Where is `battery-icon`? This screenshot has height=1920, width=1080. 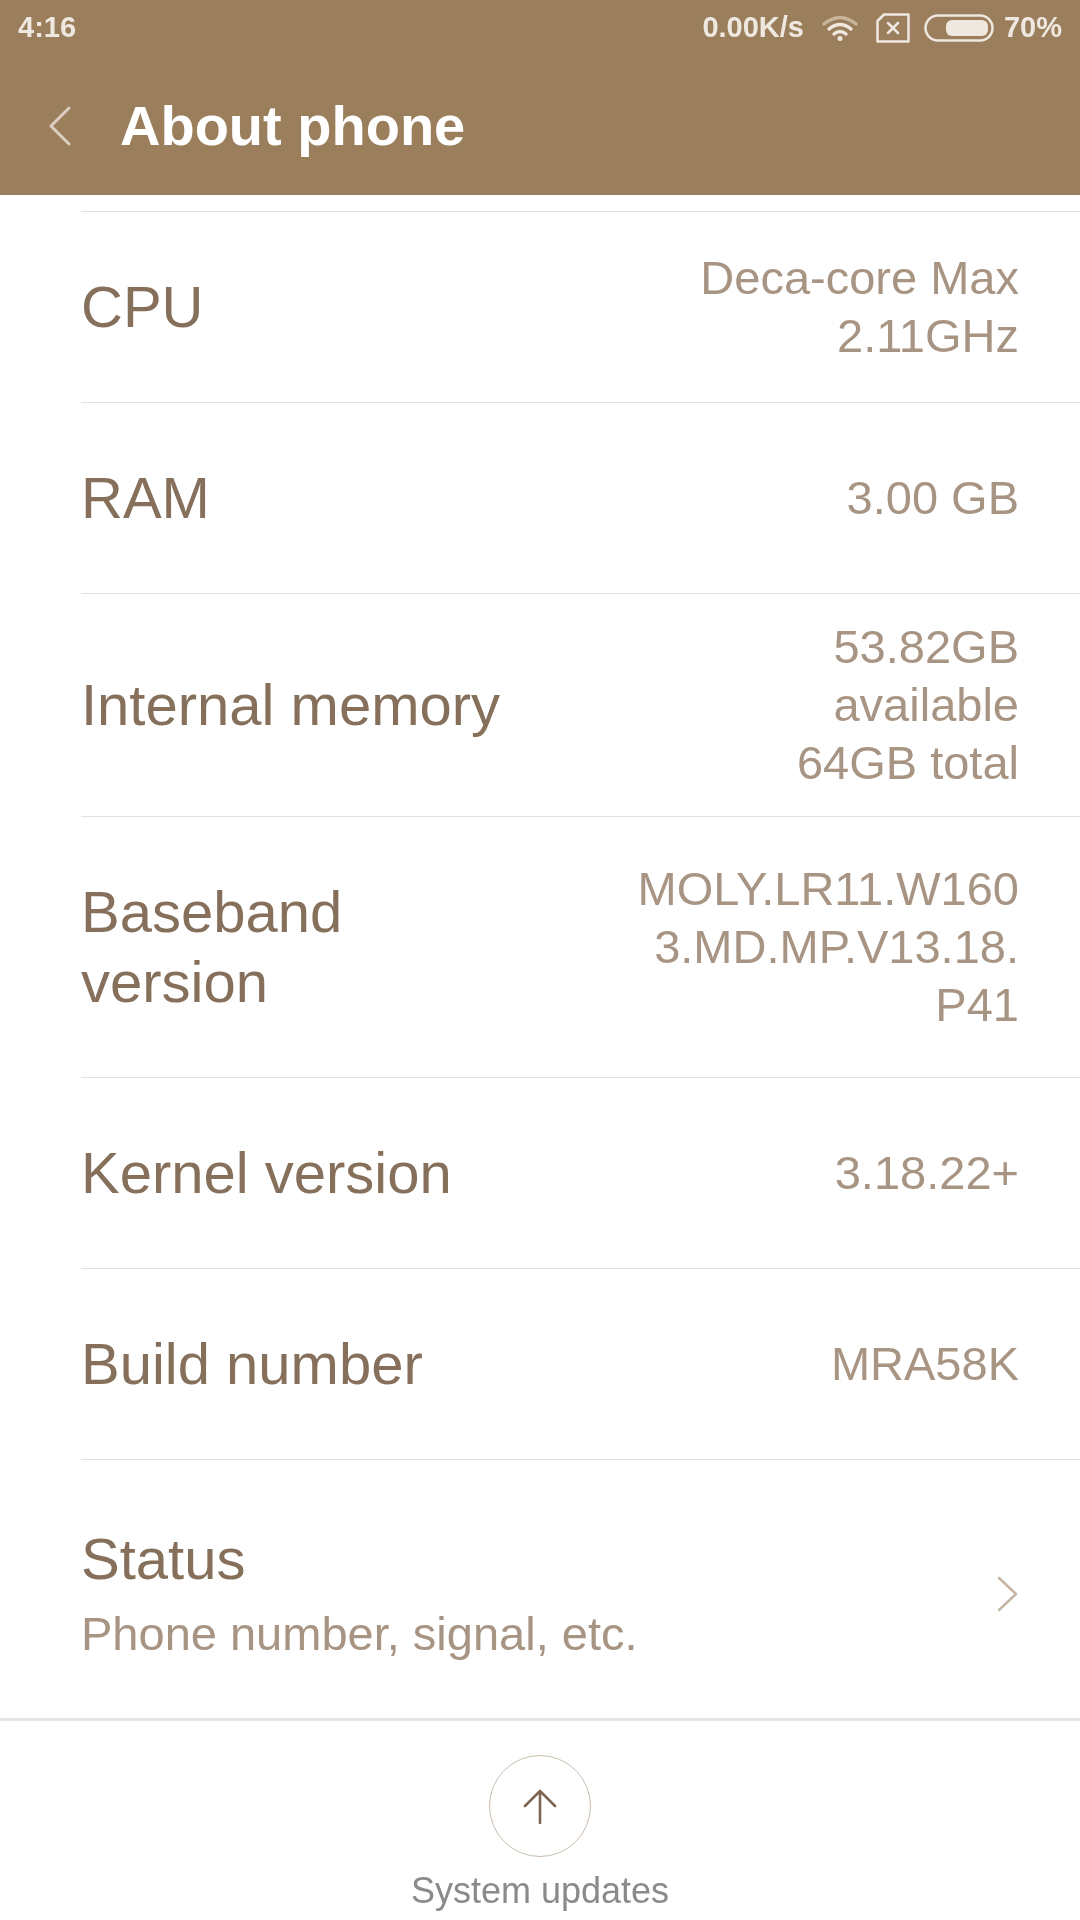 battery-icon is located at coordinates (958, 28).